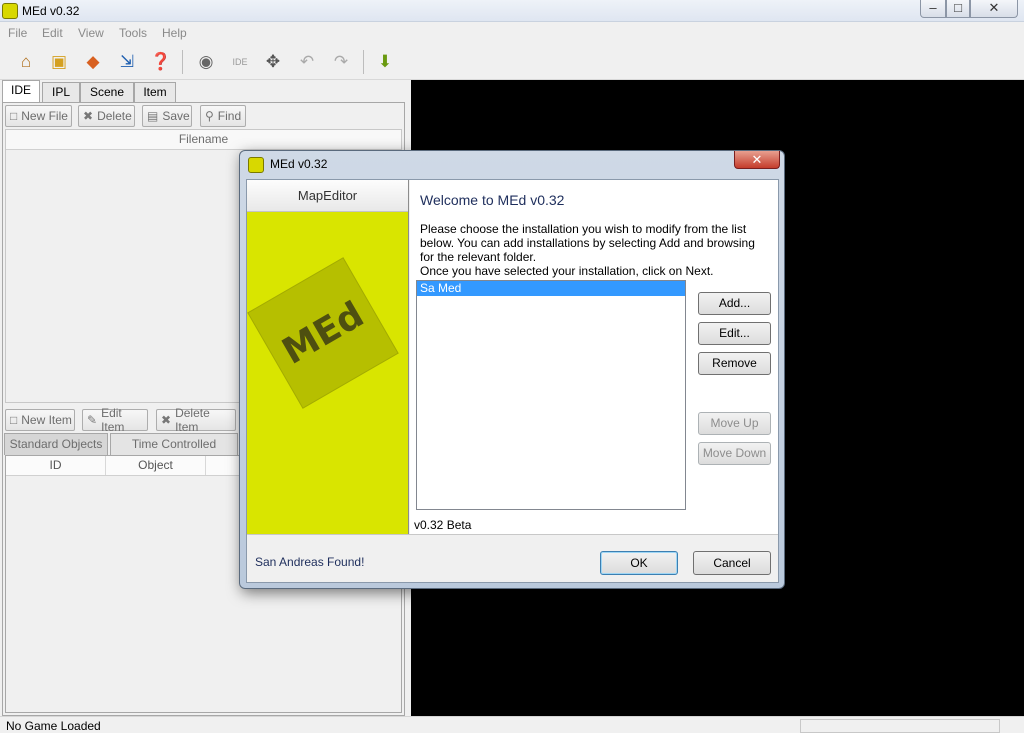 This screenshot has height=733, width=1024. Describe the element at coordinates (92, 420) in the screenshot. I see `edit-icon: ✎` at that location.